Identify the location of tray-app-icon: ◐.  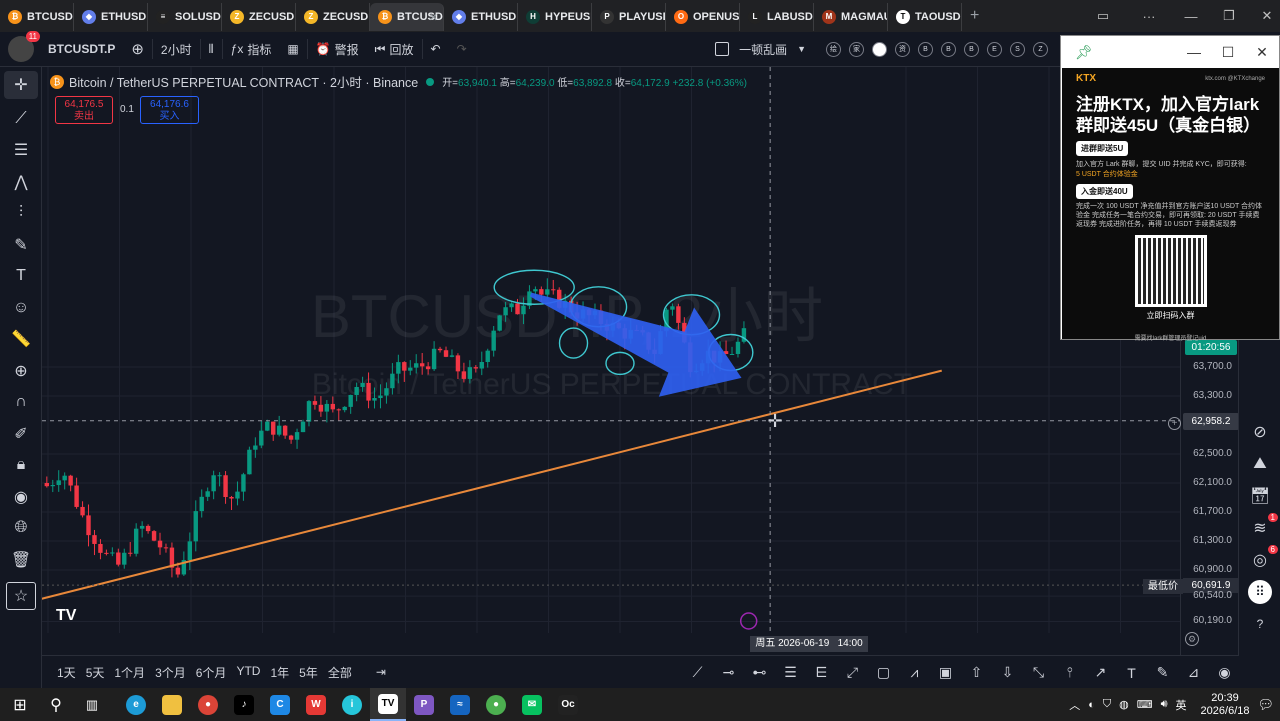
(1091, 705).